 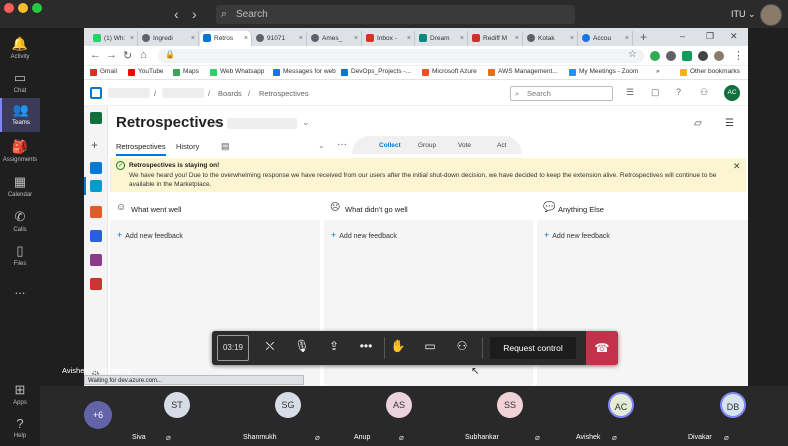 I want to click on bookmark-item: My Meetings - Zoom, so click(x=603, y=72).